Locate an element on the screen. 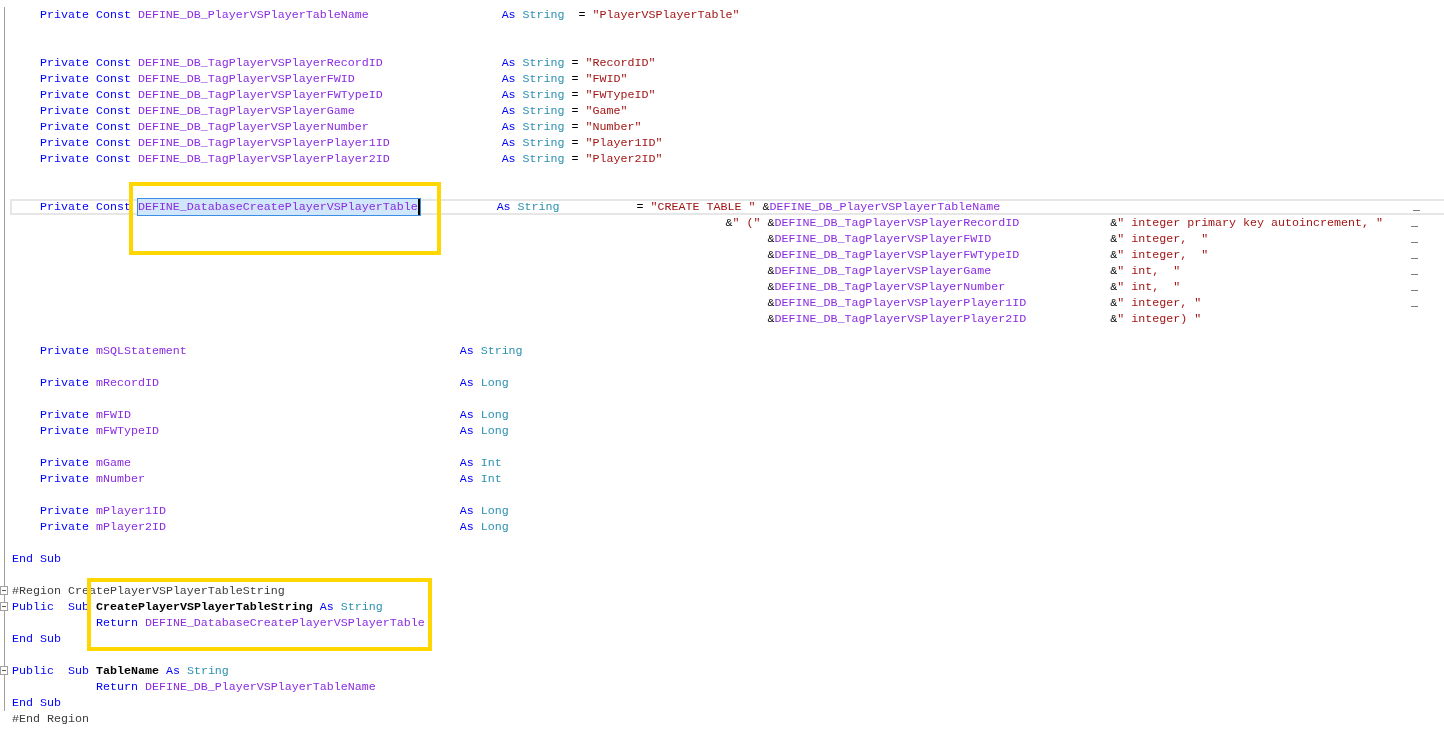  method-name: TableName is located at coordinates (127, 671).